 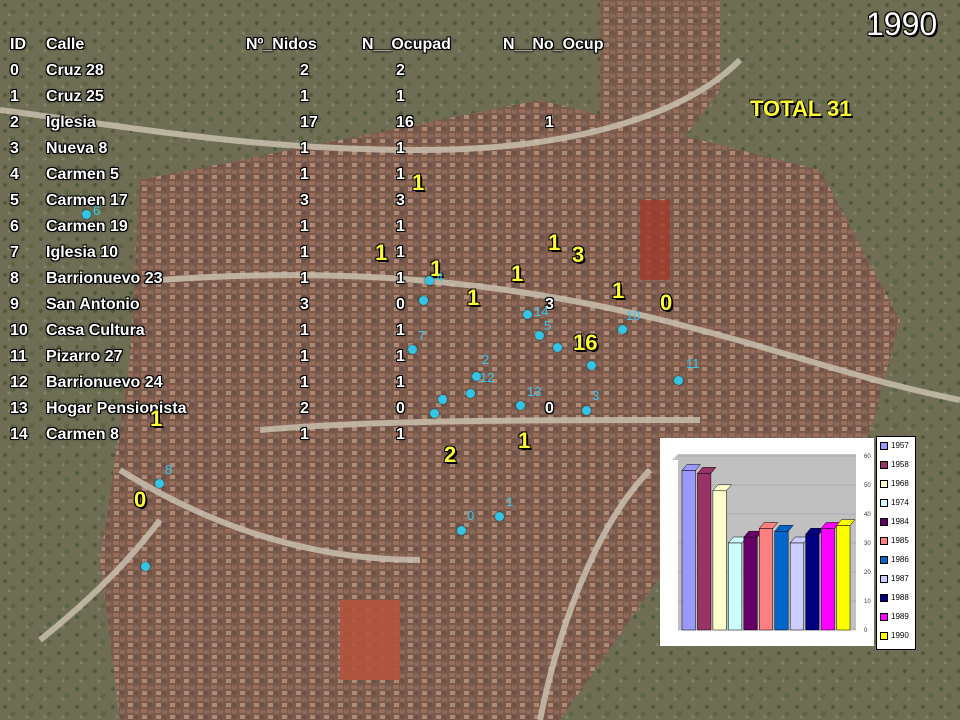 I want to click on chart-y-tick-label: 20, so click(x=867, y=573).